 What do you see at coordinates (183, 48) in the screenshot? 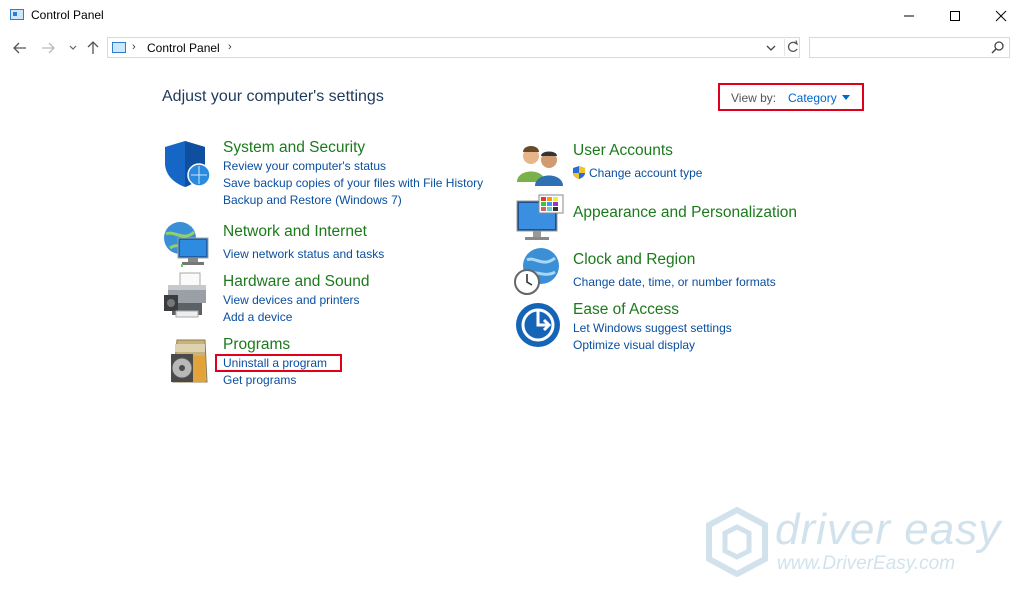
I see `breadcrumb-control-panel: Control Panel` at bounding box center [183, 48].